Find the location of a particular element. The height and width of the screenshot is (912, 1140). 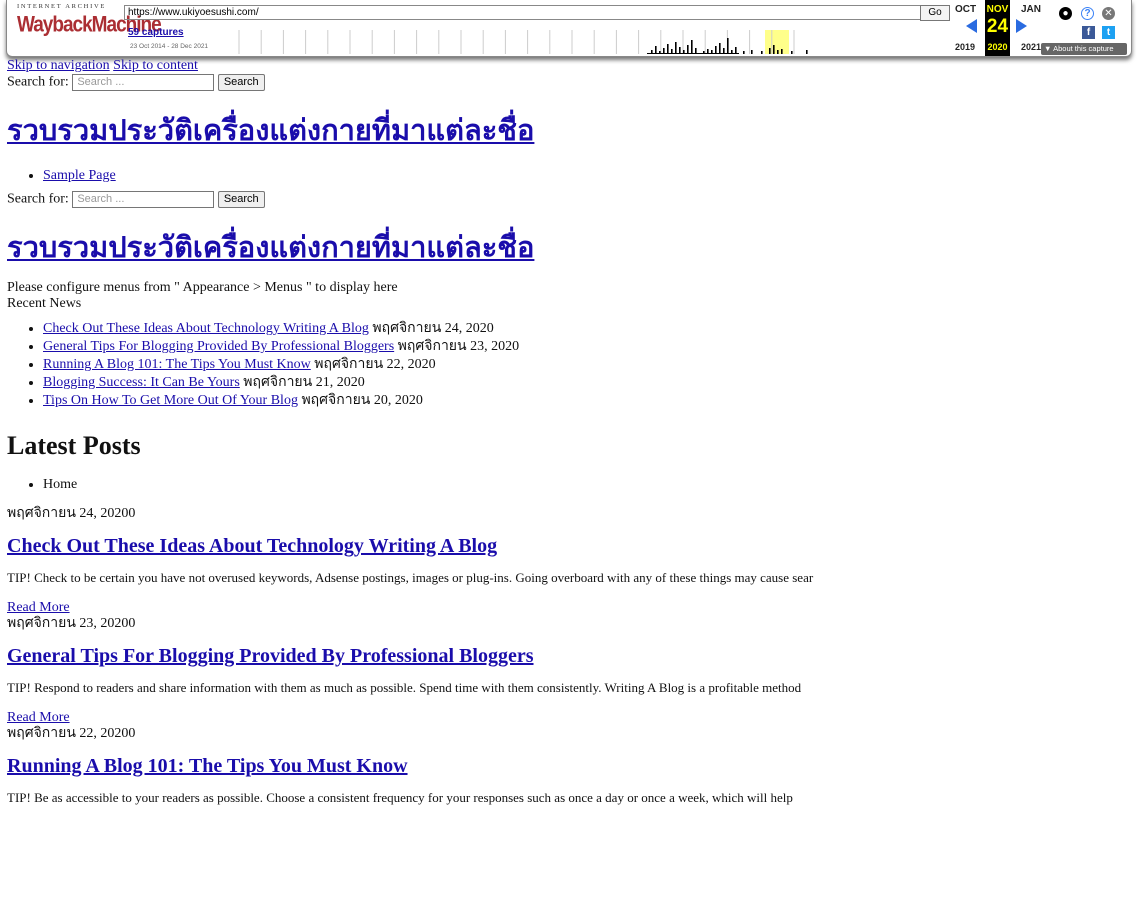

prev-year-label: 2019 is located at coordinates (965, 47).